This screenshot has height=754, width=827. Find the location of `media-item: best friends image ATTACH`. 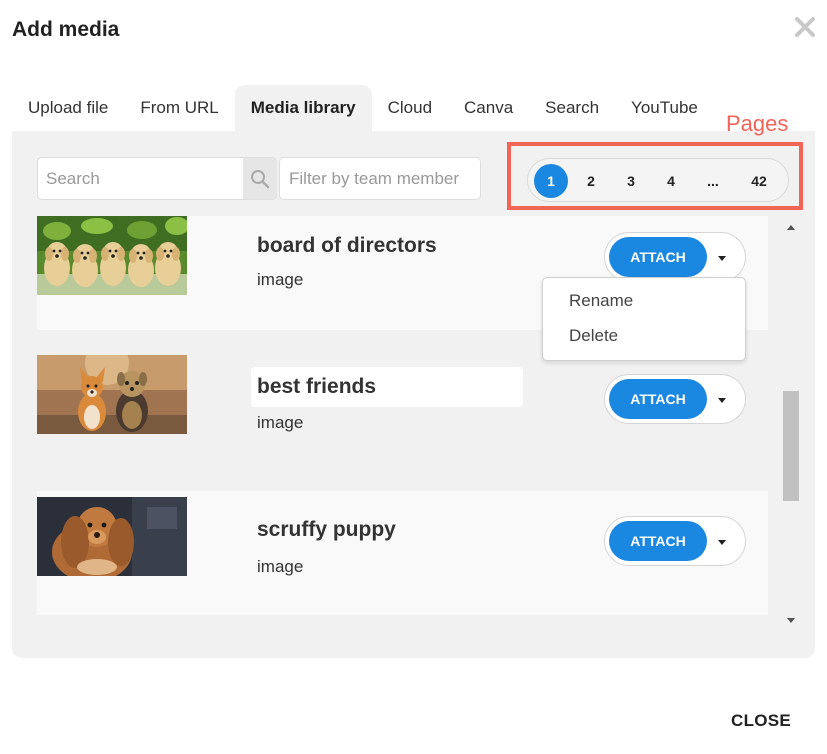

media-item: best friends image ATTACH is located at coordinates (402, 412).